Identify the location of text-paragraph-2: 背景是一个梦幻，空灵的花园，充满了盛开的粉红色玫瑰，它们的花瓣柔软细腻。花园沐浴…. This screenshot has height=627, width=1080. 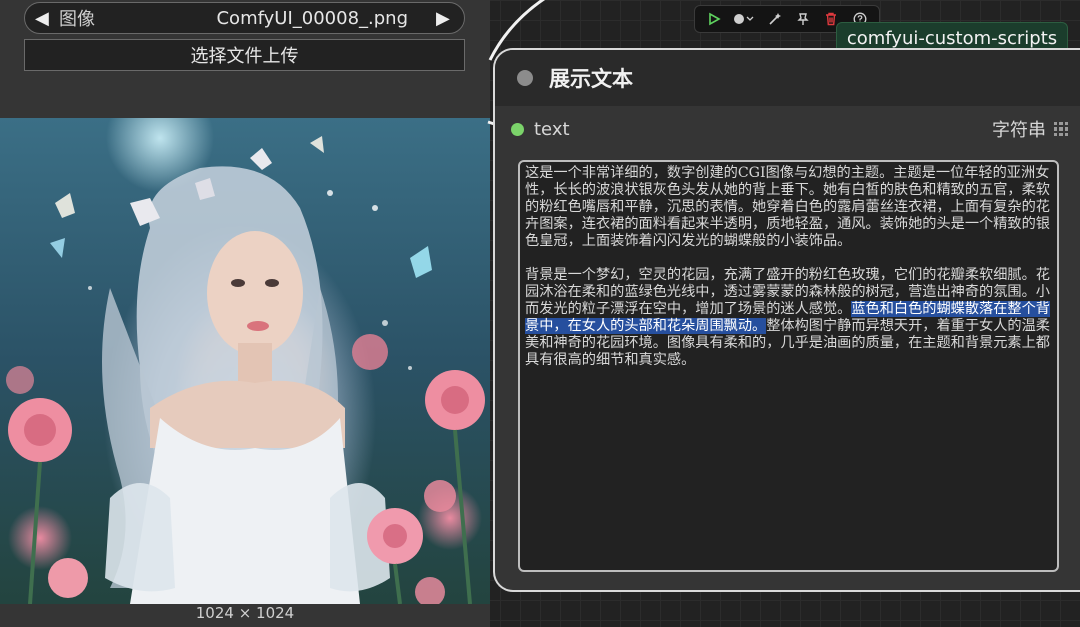
(788, 318).